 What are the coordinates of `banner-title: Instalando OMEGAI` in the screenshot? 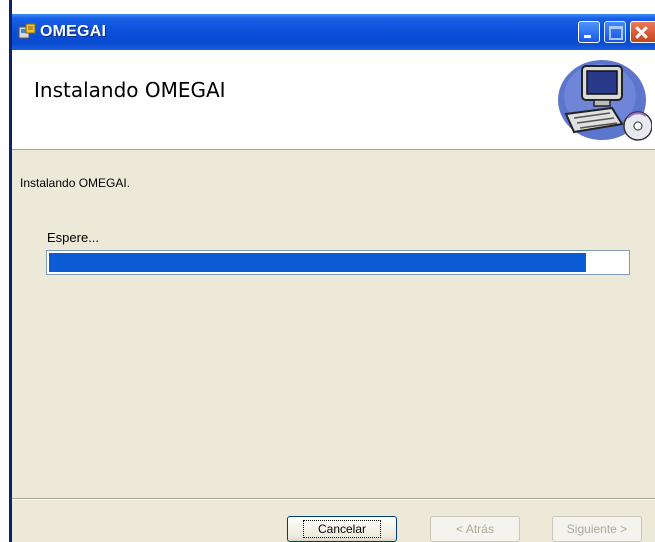 It's located at (130, 90).